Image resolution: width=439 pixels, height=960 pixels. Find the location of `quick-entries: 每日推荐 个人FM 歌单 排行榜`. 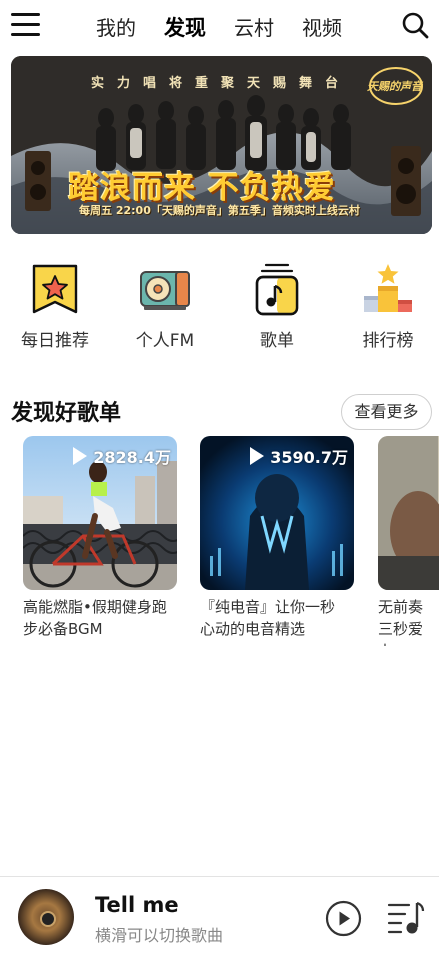

quick-entries: 每日推荐 个人FM 歌单 排行榜 is located at coordinates (219, 307).